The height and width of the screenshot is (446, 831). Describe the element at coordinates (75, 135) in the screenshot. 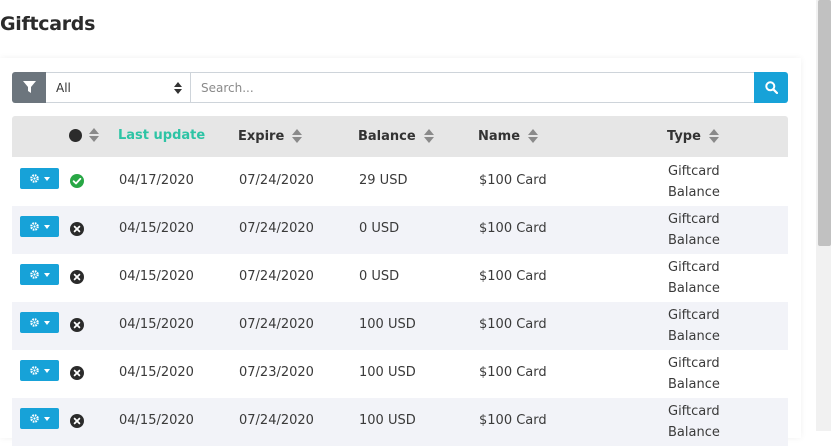

I see `status-column-icon` at that location.